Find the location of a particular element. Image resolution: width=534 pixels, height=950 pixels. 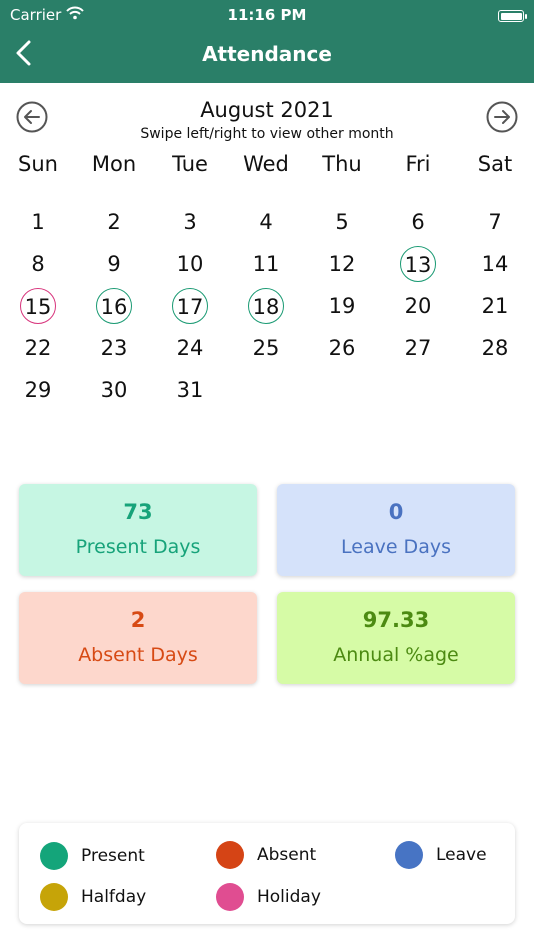

page-title: Attendance is located at coordinates (267, 54).